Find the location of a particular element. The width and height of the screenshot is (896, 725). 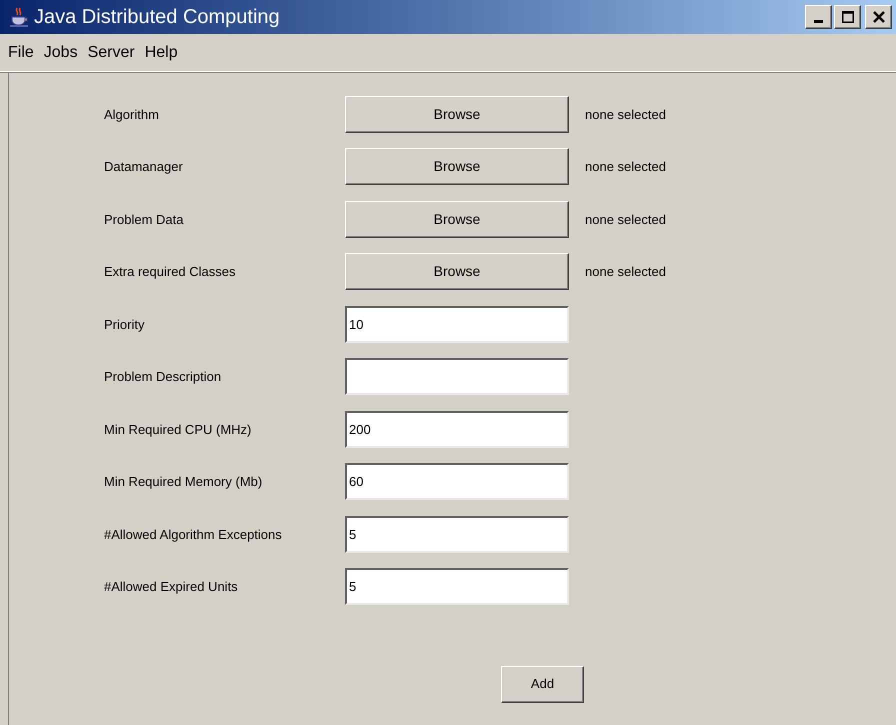

minimize-button is located at coordinates (818, 17).